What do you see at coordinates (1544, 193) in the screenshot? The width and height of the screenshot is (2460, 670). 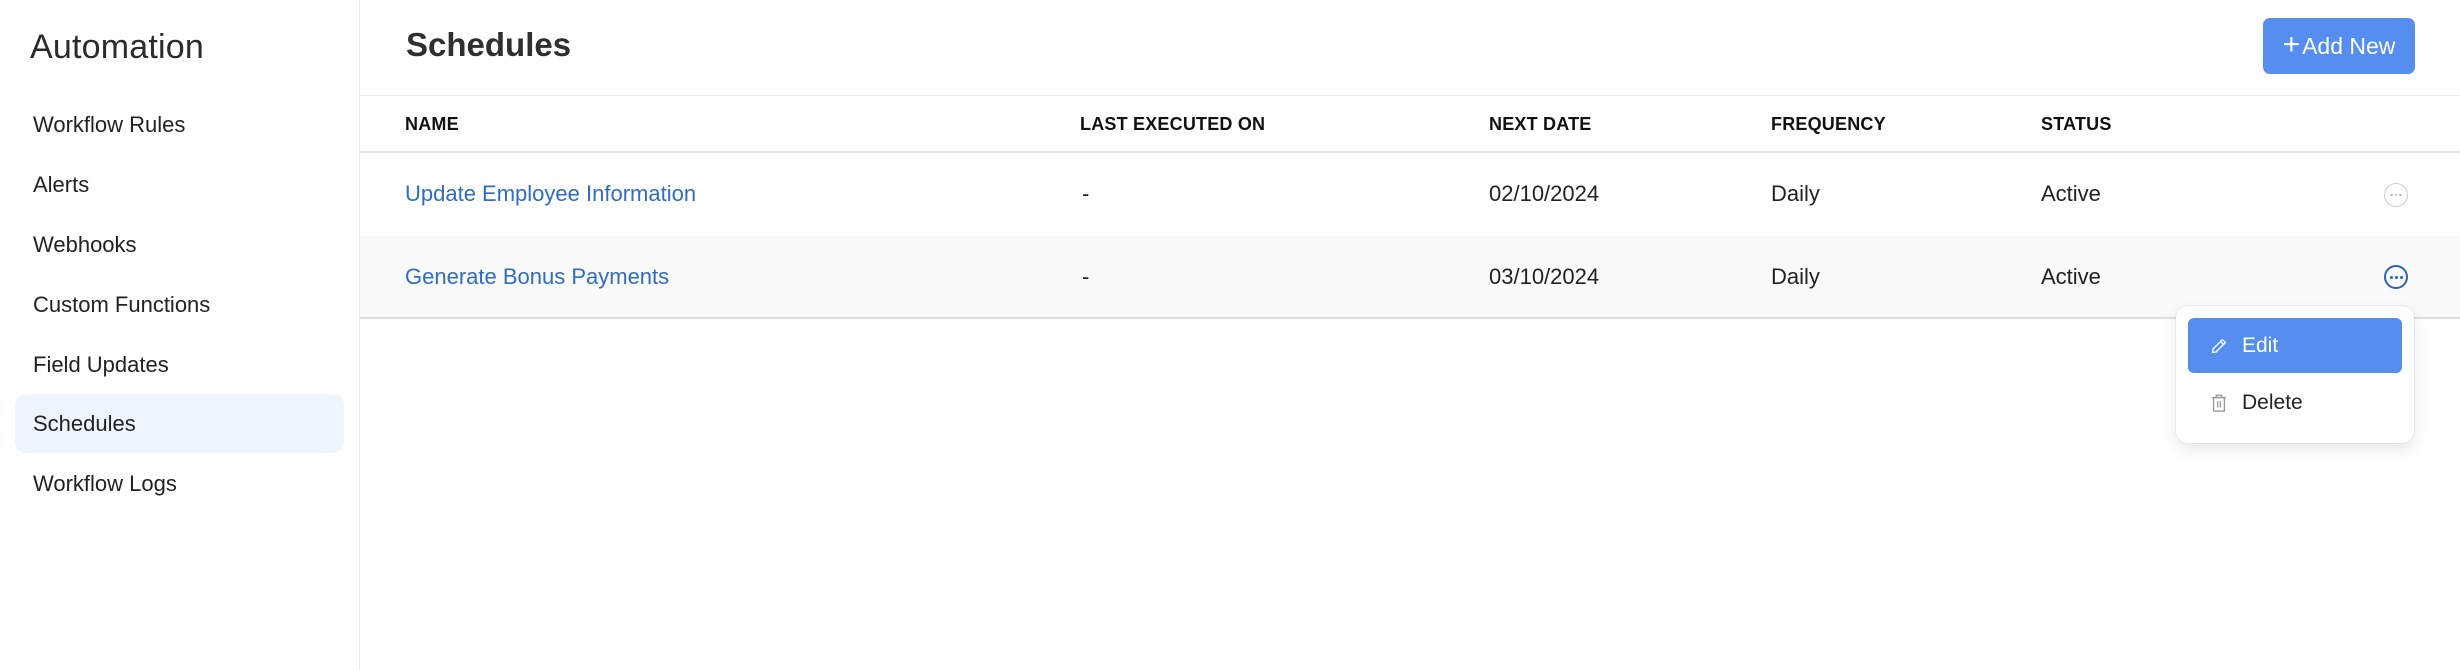 I see `next-date-cell: 02/10/2024` at bounding box center [1544, 193].